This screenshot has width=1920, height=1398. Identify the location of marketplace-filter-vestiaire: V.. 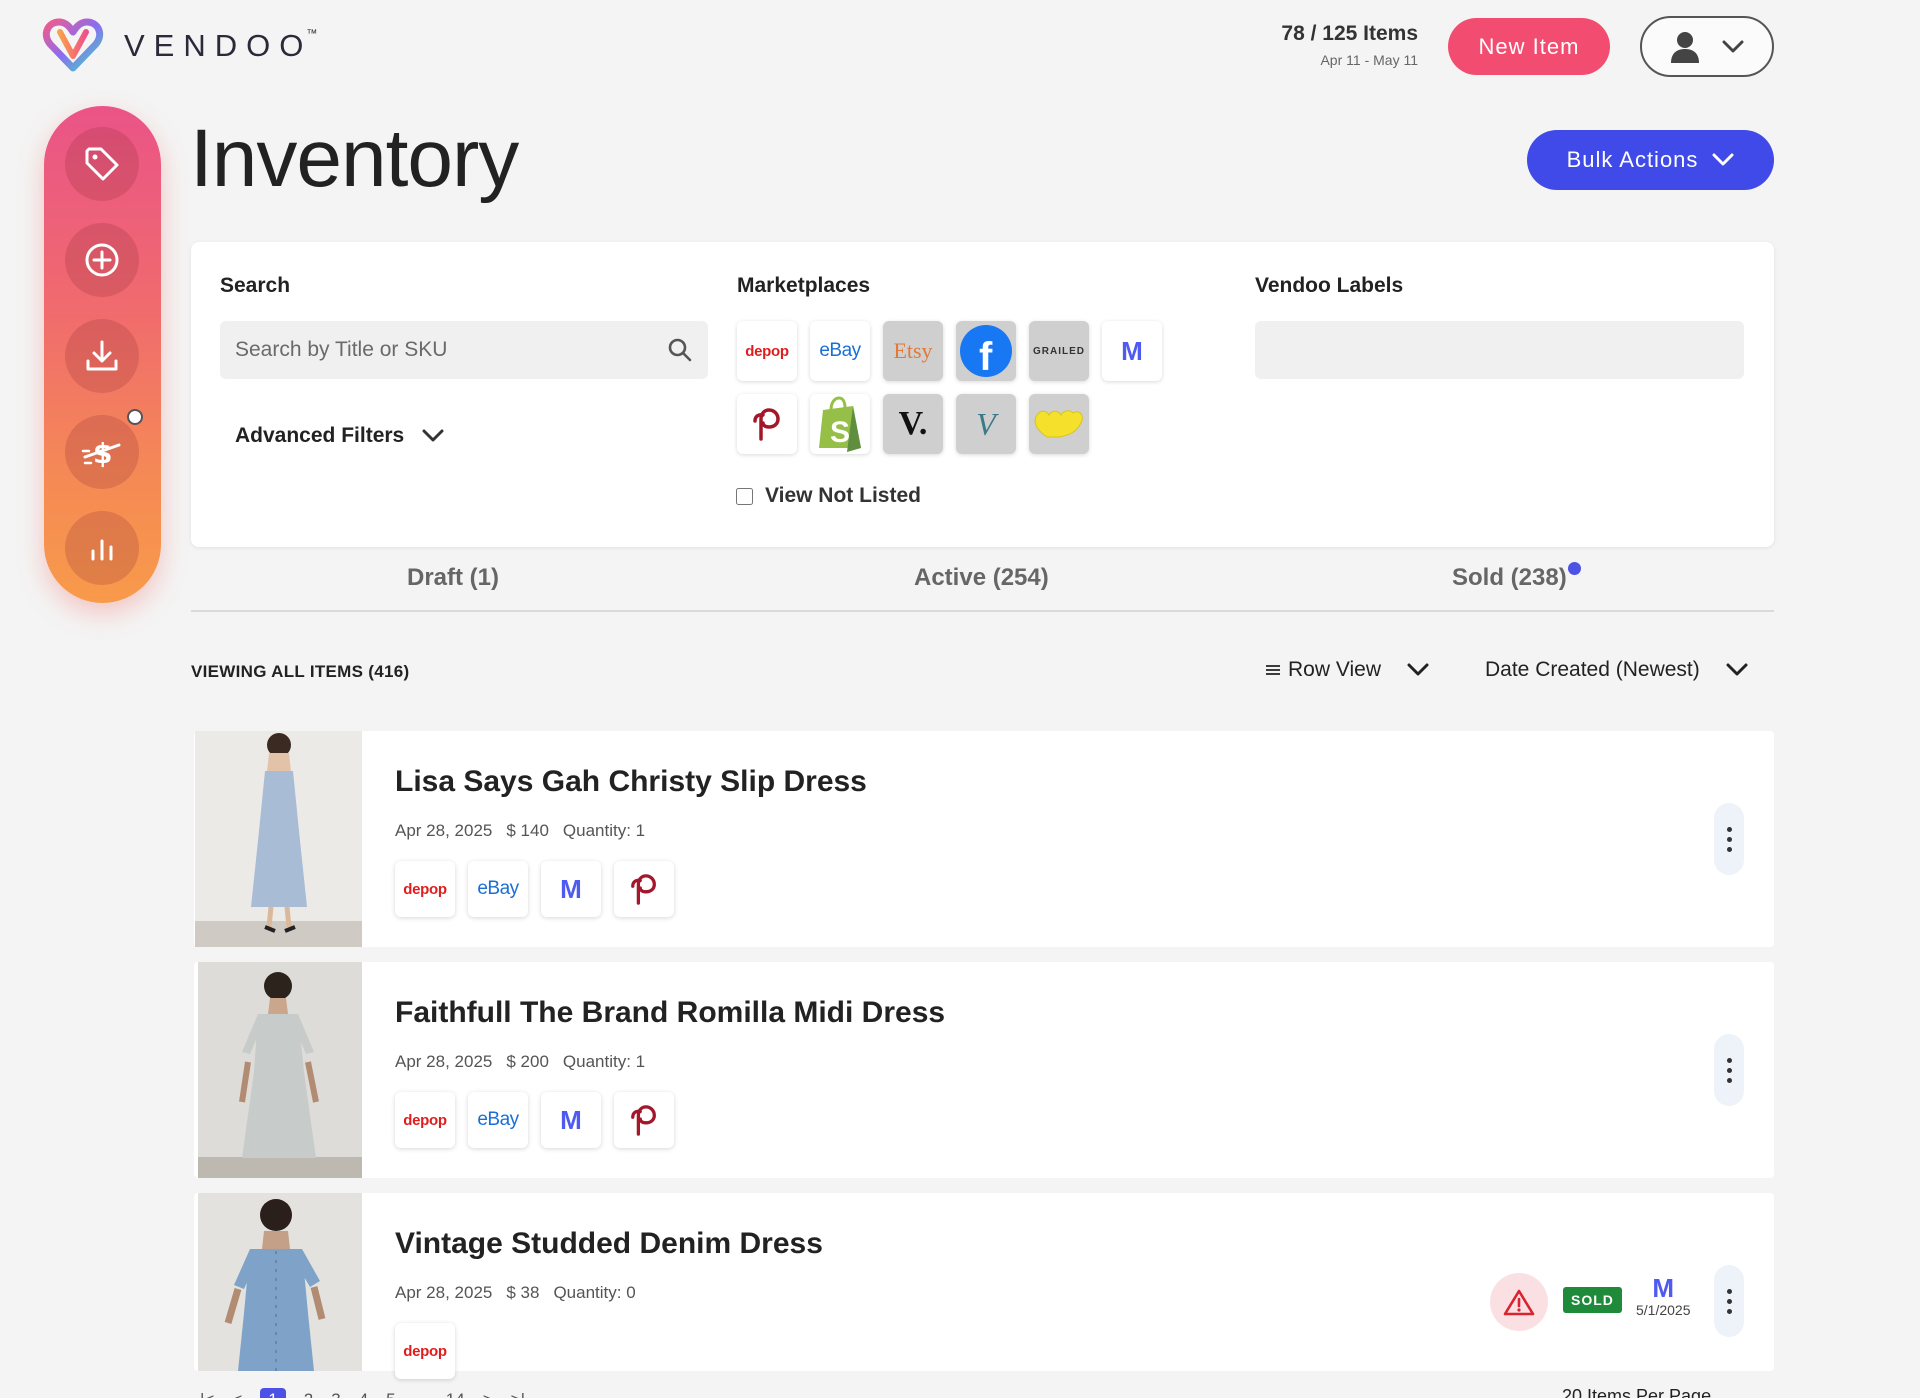
(913, 424).